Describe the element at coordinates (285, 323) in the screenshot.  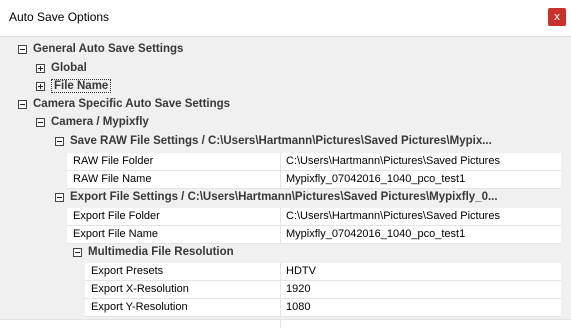
I see `empty-row` at that location.